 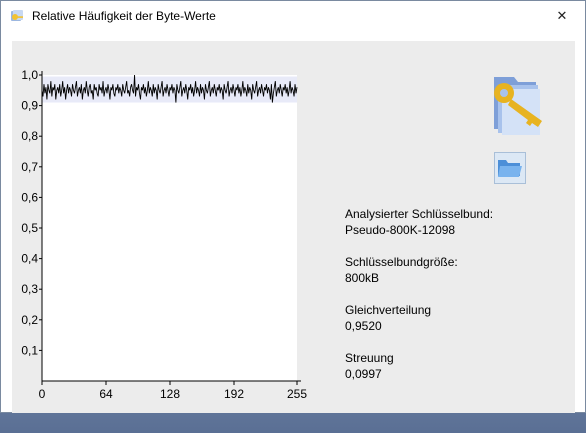 What do you see at coordinates (401, 270) in the screenshot?
I see `size-info: Schlüsselbundgröße: 800kB` at bounding box center [401, 270].